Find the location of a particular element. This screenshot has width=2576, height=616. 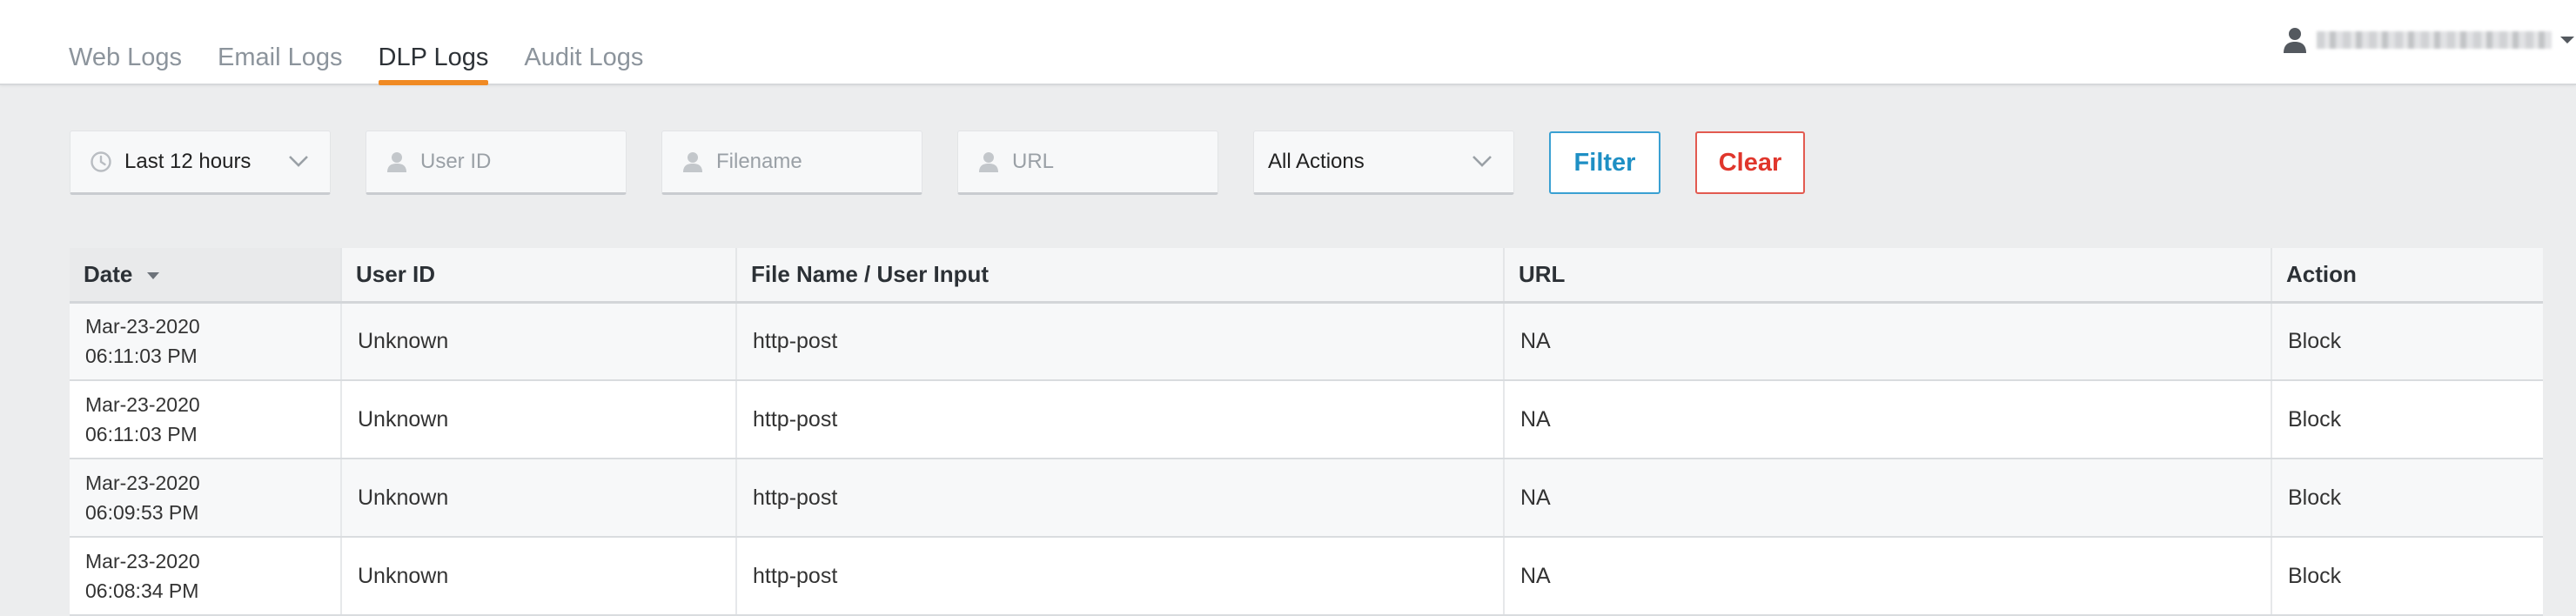

date-cell: Mar-23-2020 06:09:53 PM is located at coordinates (206, 498).